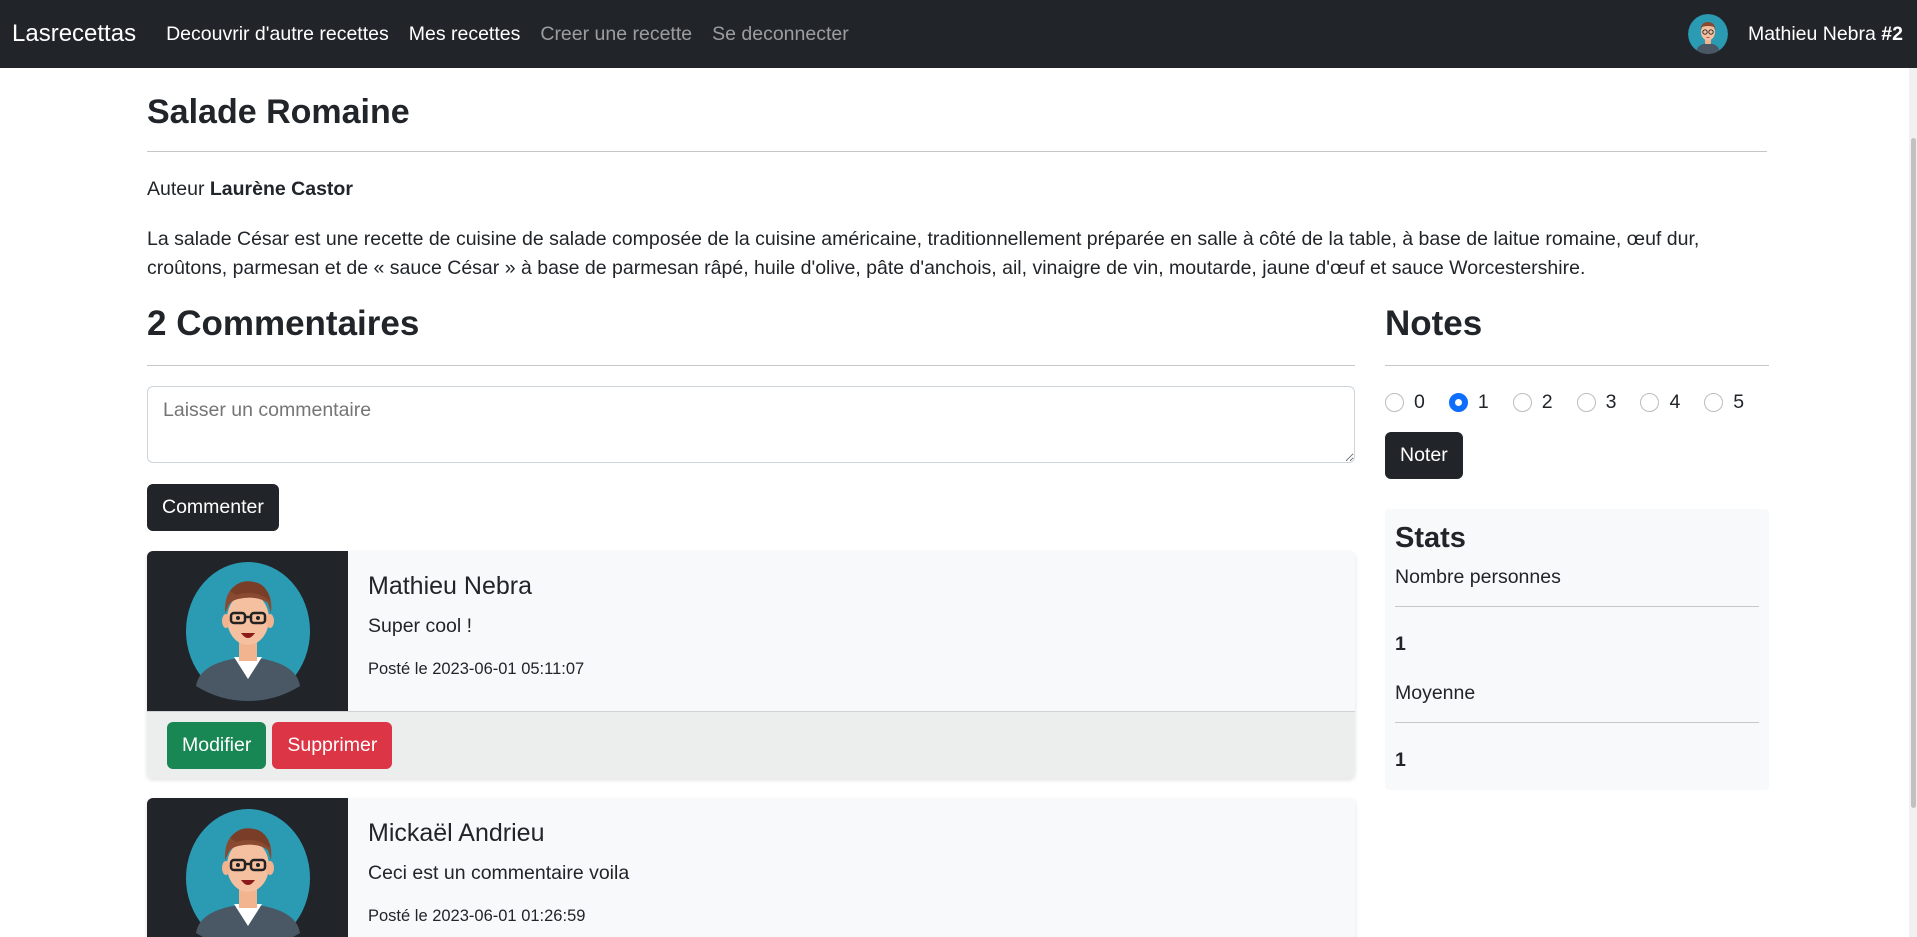 The width and height of the screenshot is (1917, 937). What do you see at coordinates (1611, 401) in the screenshot?
I see `rating-label: 3` at bounding box center [1611, 401].